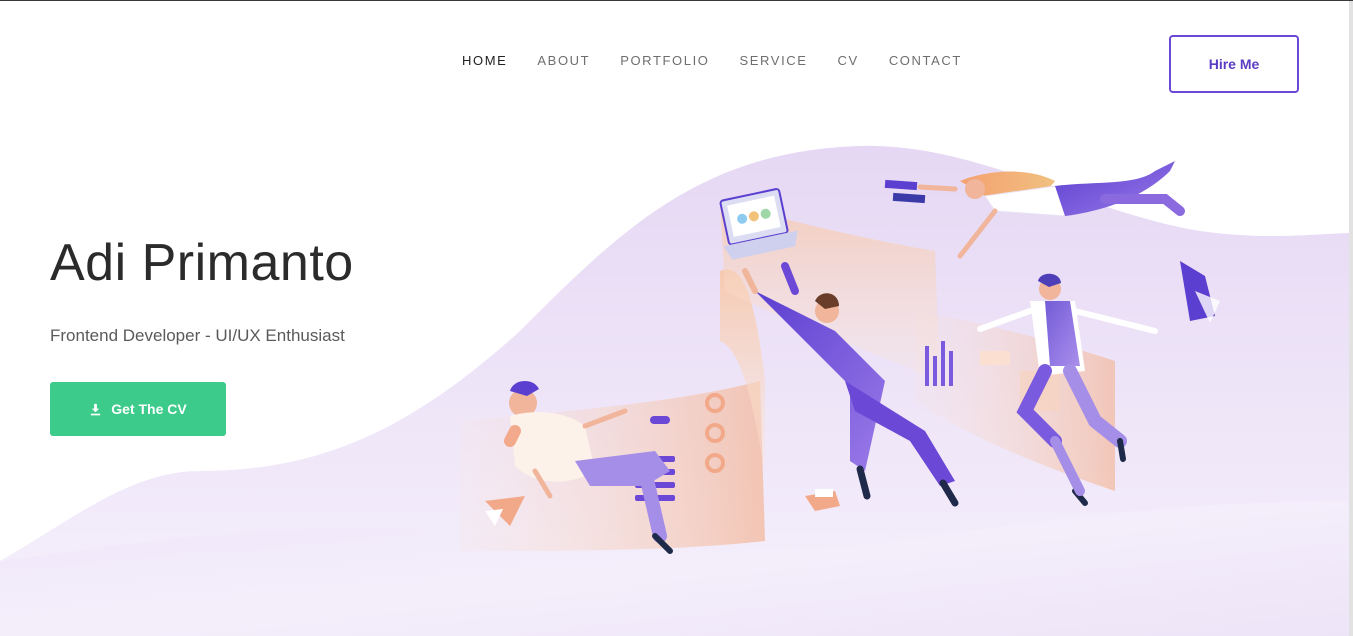 The image size is (1353, 636). Describe the element at coordinates (848, 60) in the screenshot. I see `nav-cv: CV` at that location.